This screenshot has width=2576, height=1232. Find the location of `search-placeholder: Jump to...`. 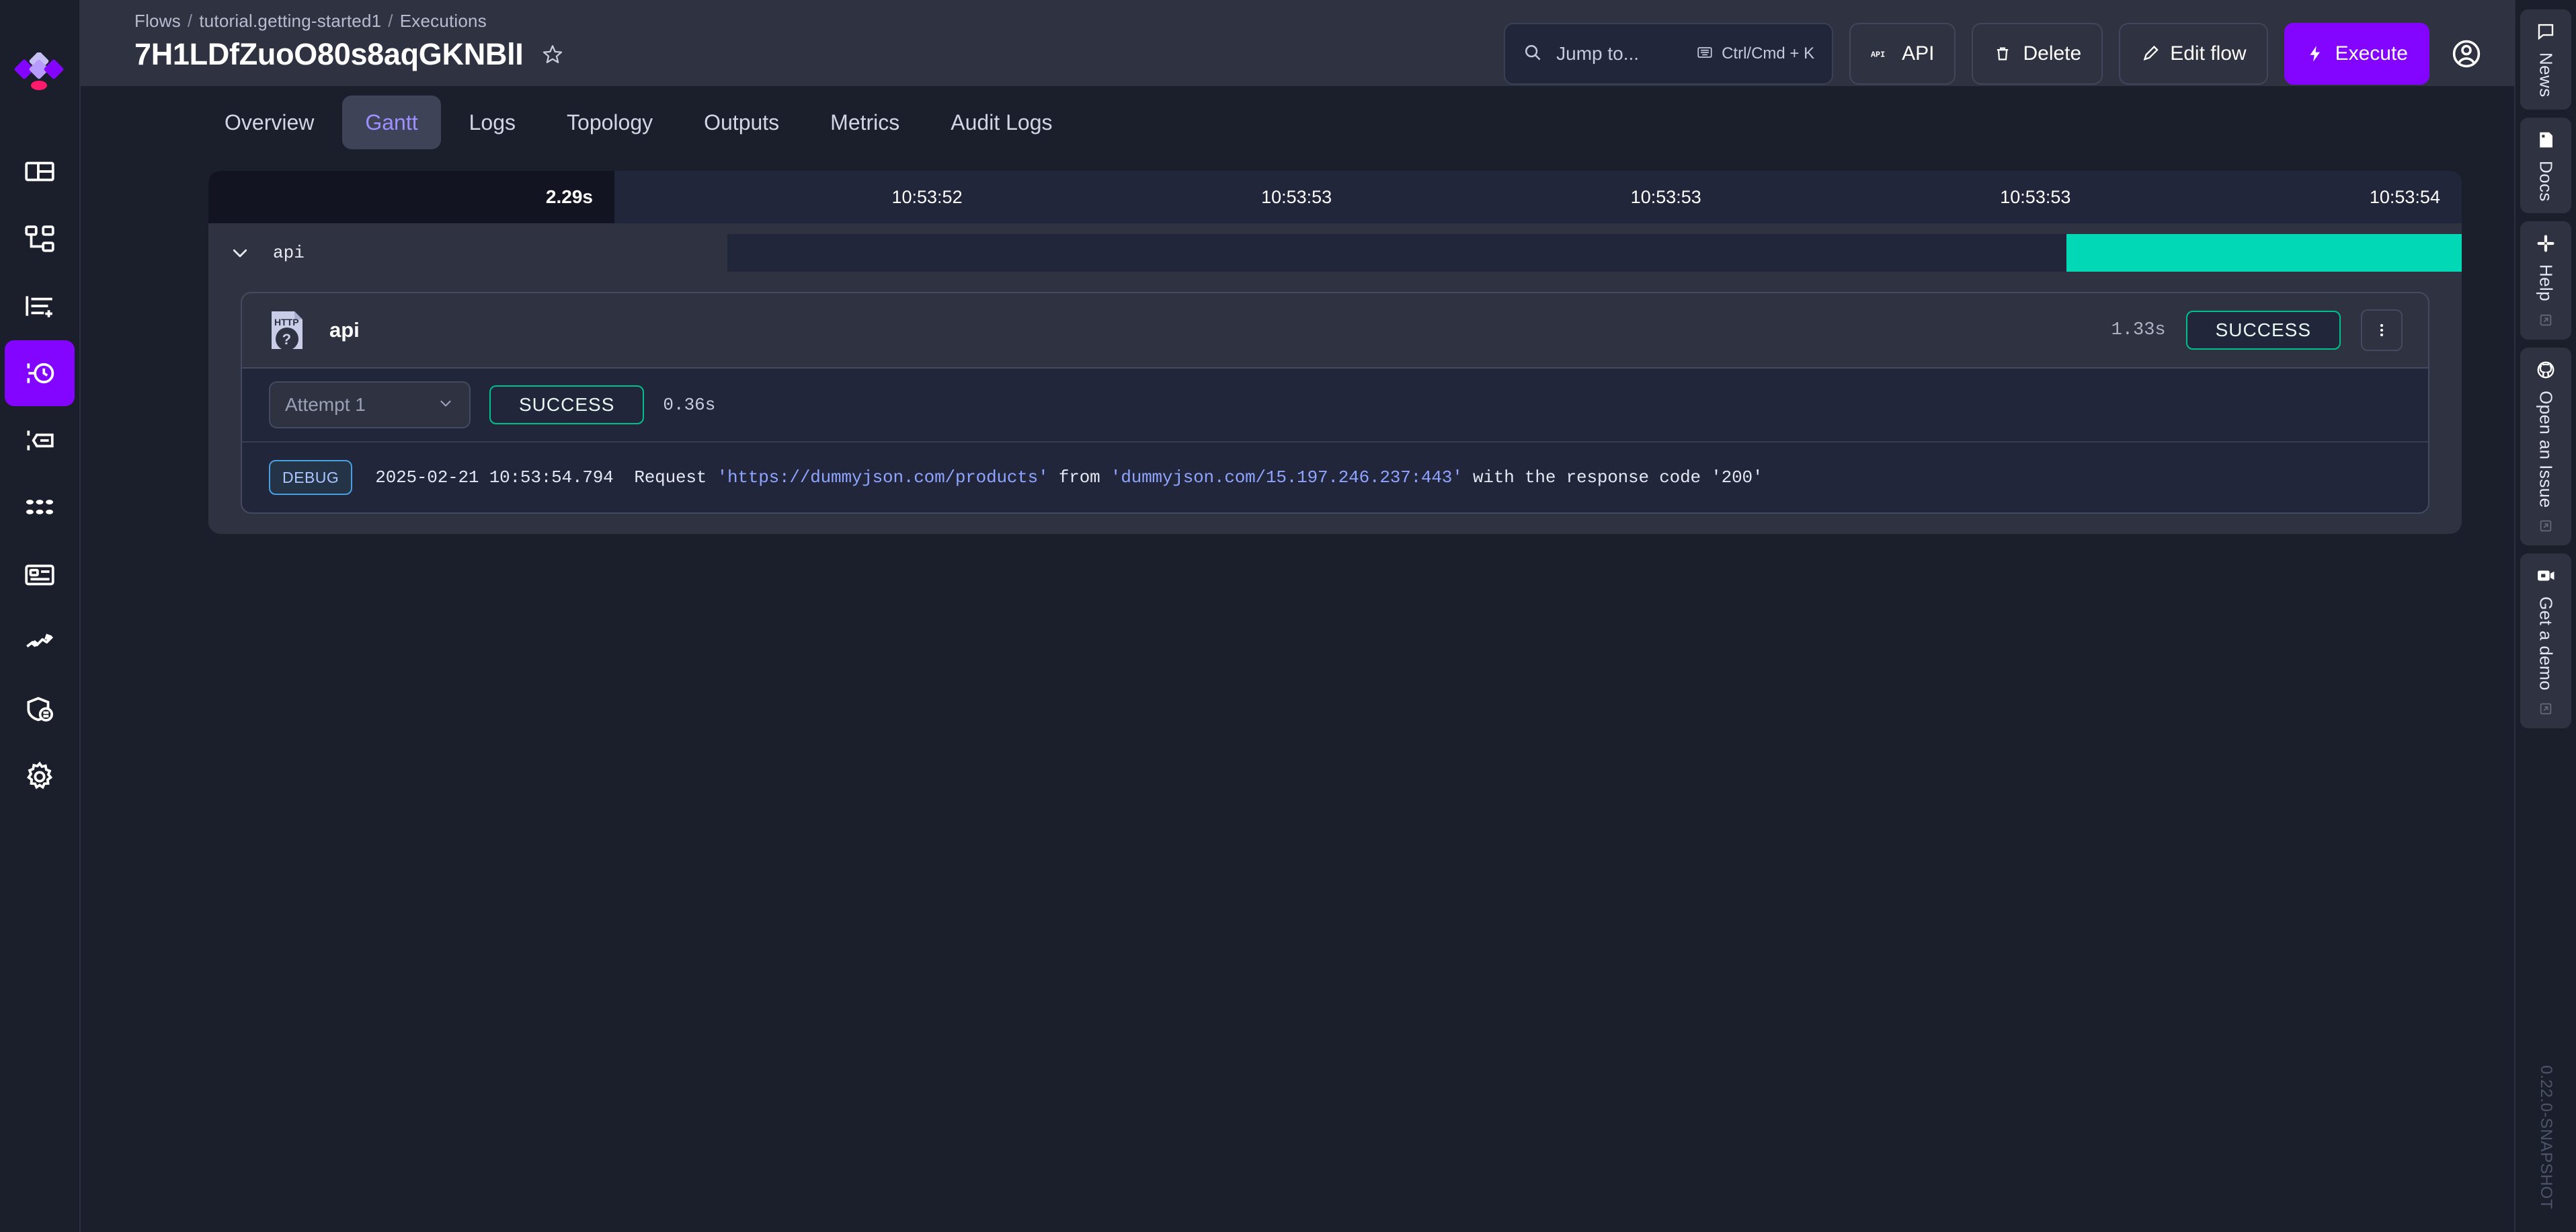

search-placeholder: Jump to... is located at coordinates (1598, 54).